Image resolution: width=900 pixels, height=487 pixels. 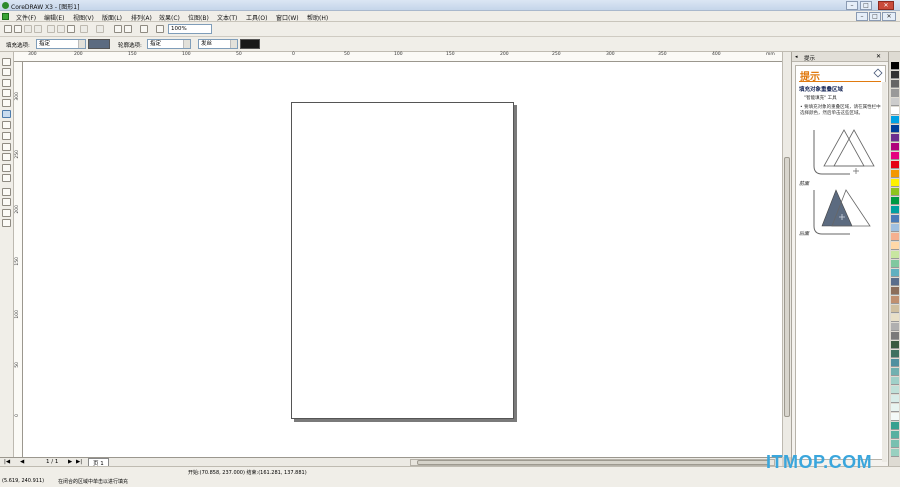 I want to click on minimize-button: –, so click(x=852, y=5).